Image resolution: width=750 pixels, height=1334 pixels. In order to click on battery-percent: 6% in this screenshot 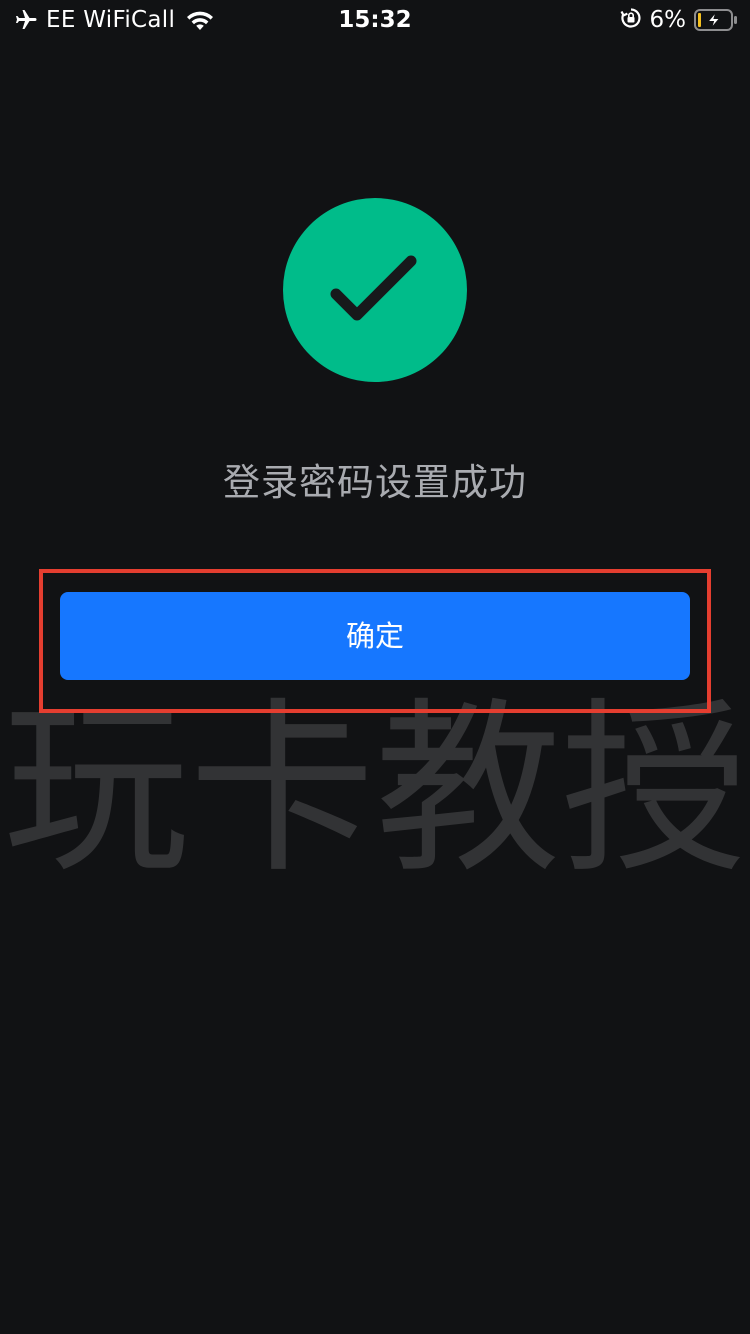, I will do `click(668, 20)`.